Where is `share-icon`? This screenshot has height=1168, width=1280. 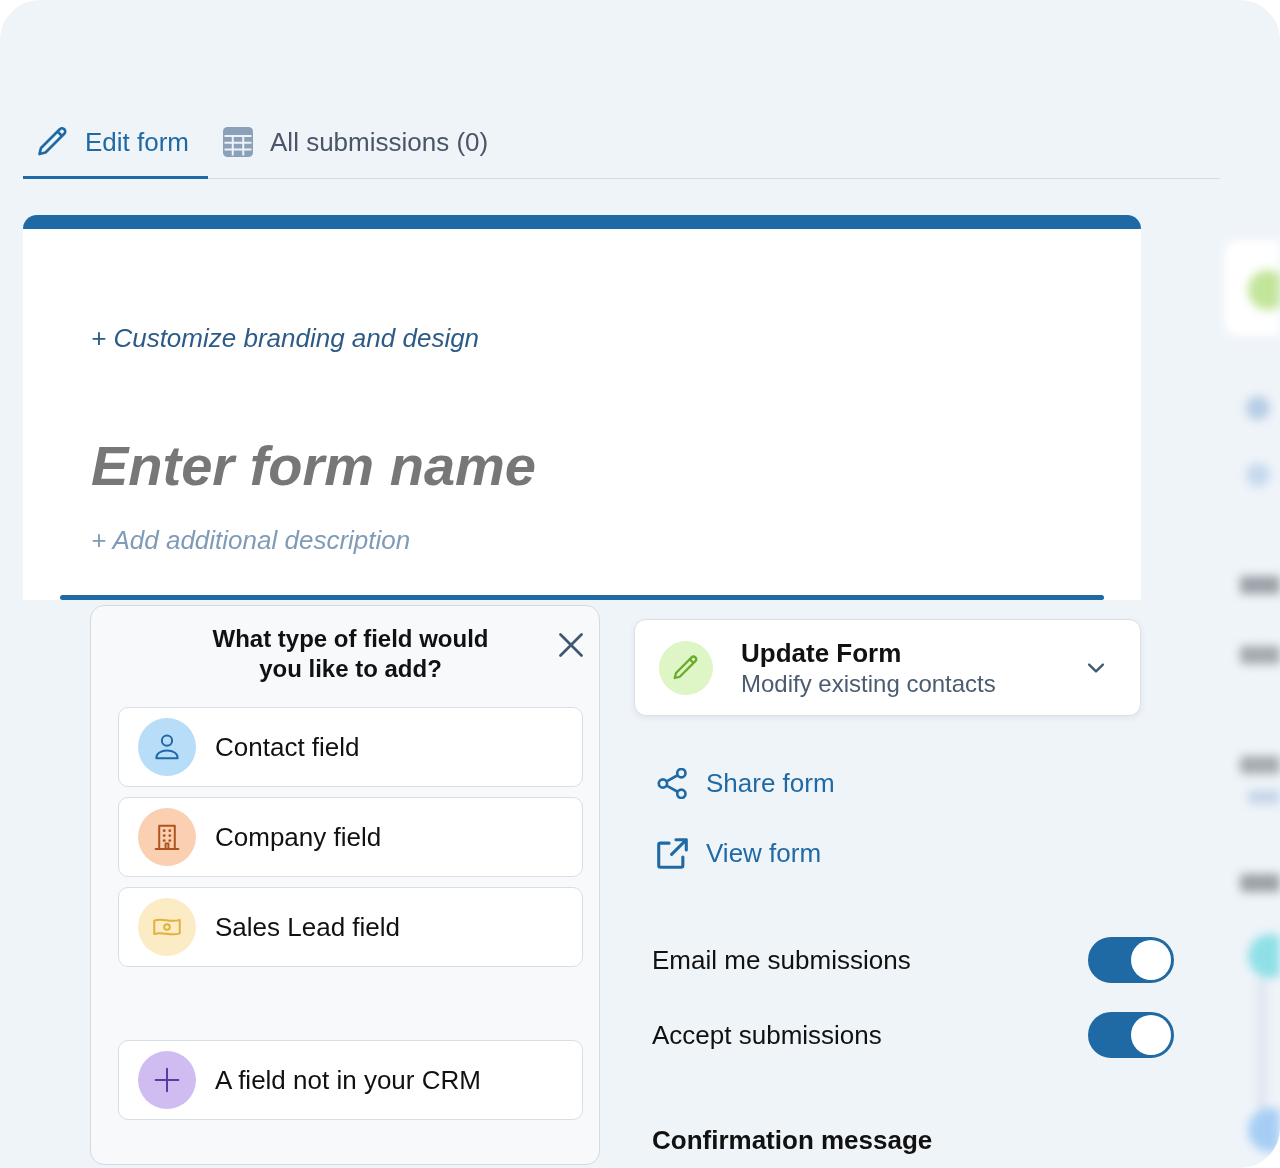
share-icon is located at coordinates (672, 783).